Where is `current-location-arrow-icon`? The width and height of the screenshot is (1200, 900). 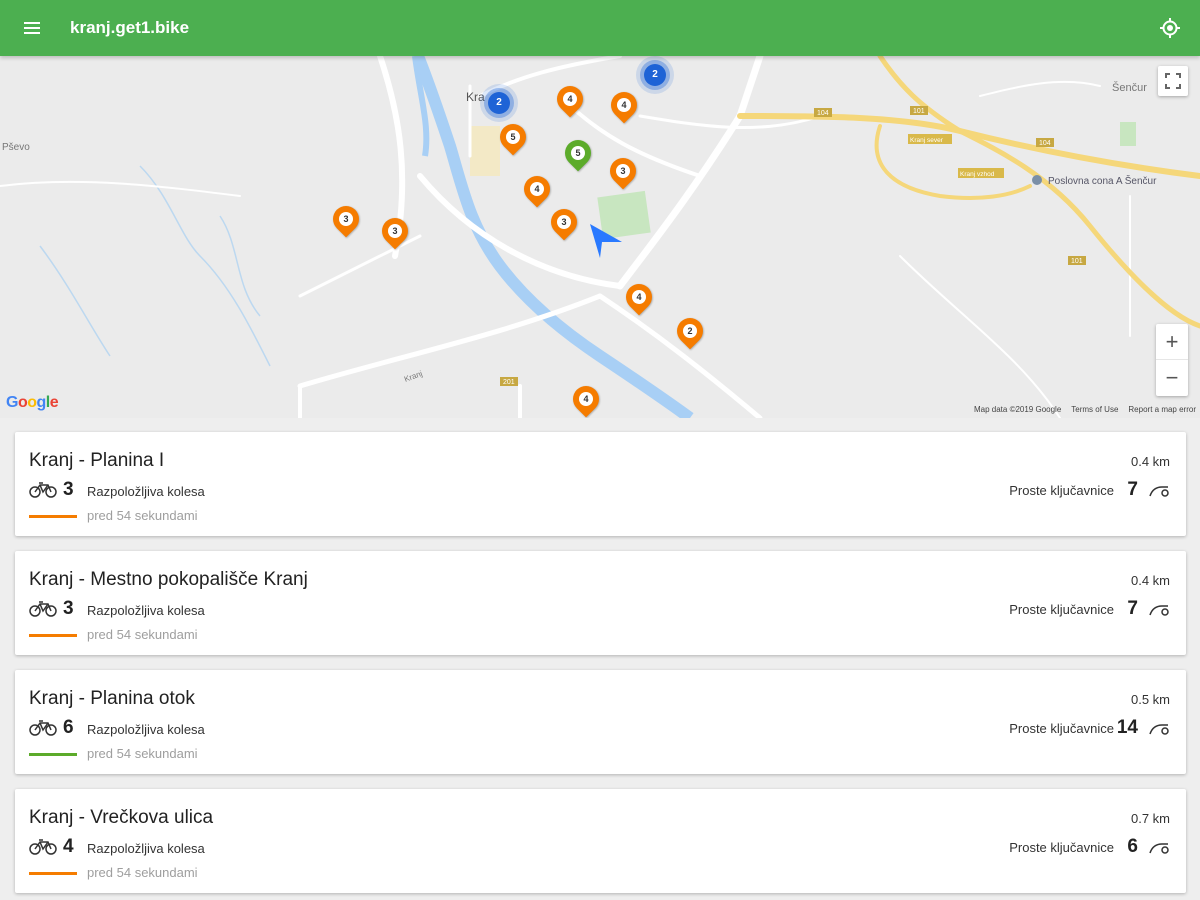 current-location-arrow-icon is located at coordinates (606, 241).